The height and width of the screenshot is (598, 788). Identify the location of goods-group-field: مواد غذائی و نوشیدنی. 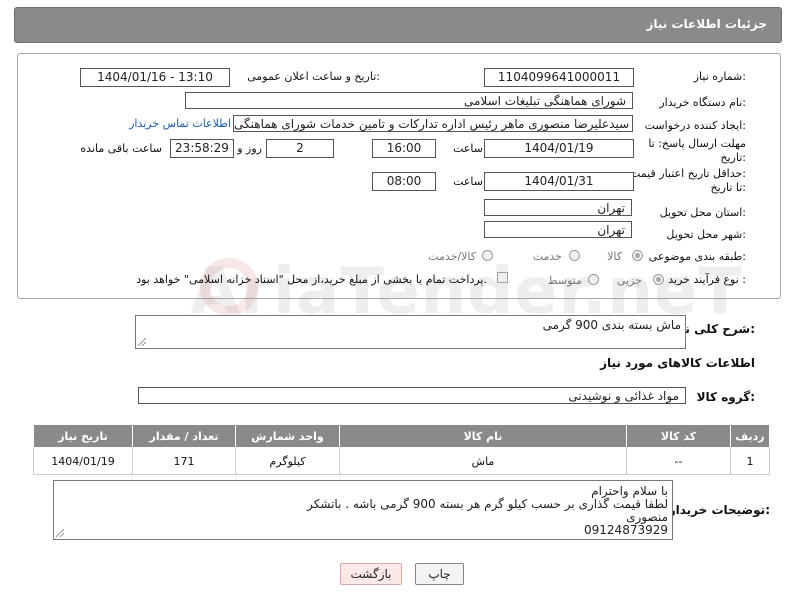
(412, 395).